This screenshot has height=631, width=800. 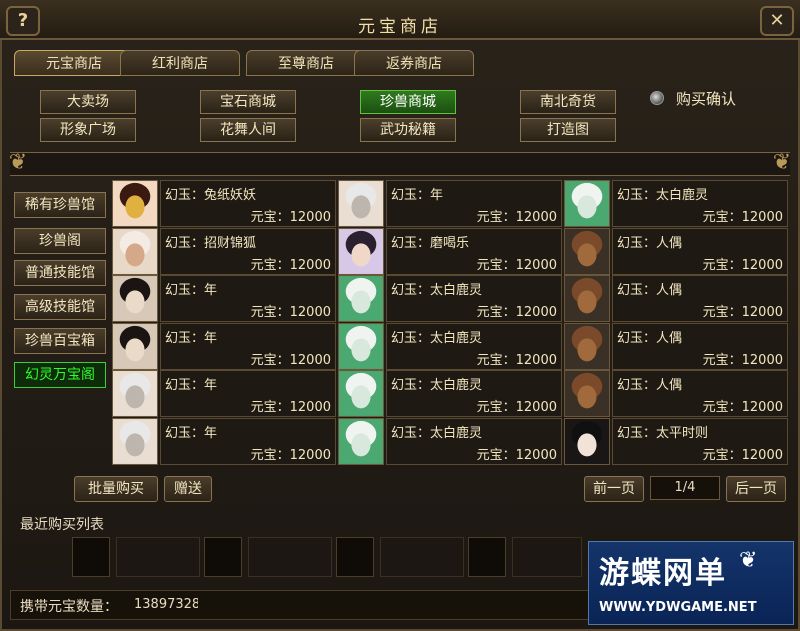 I want to click on tab-supreme-shop: 至尊商店, so click(x=306, y=63).